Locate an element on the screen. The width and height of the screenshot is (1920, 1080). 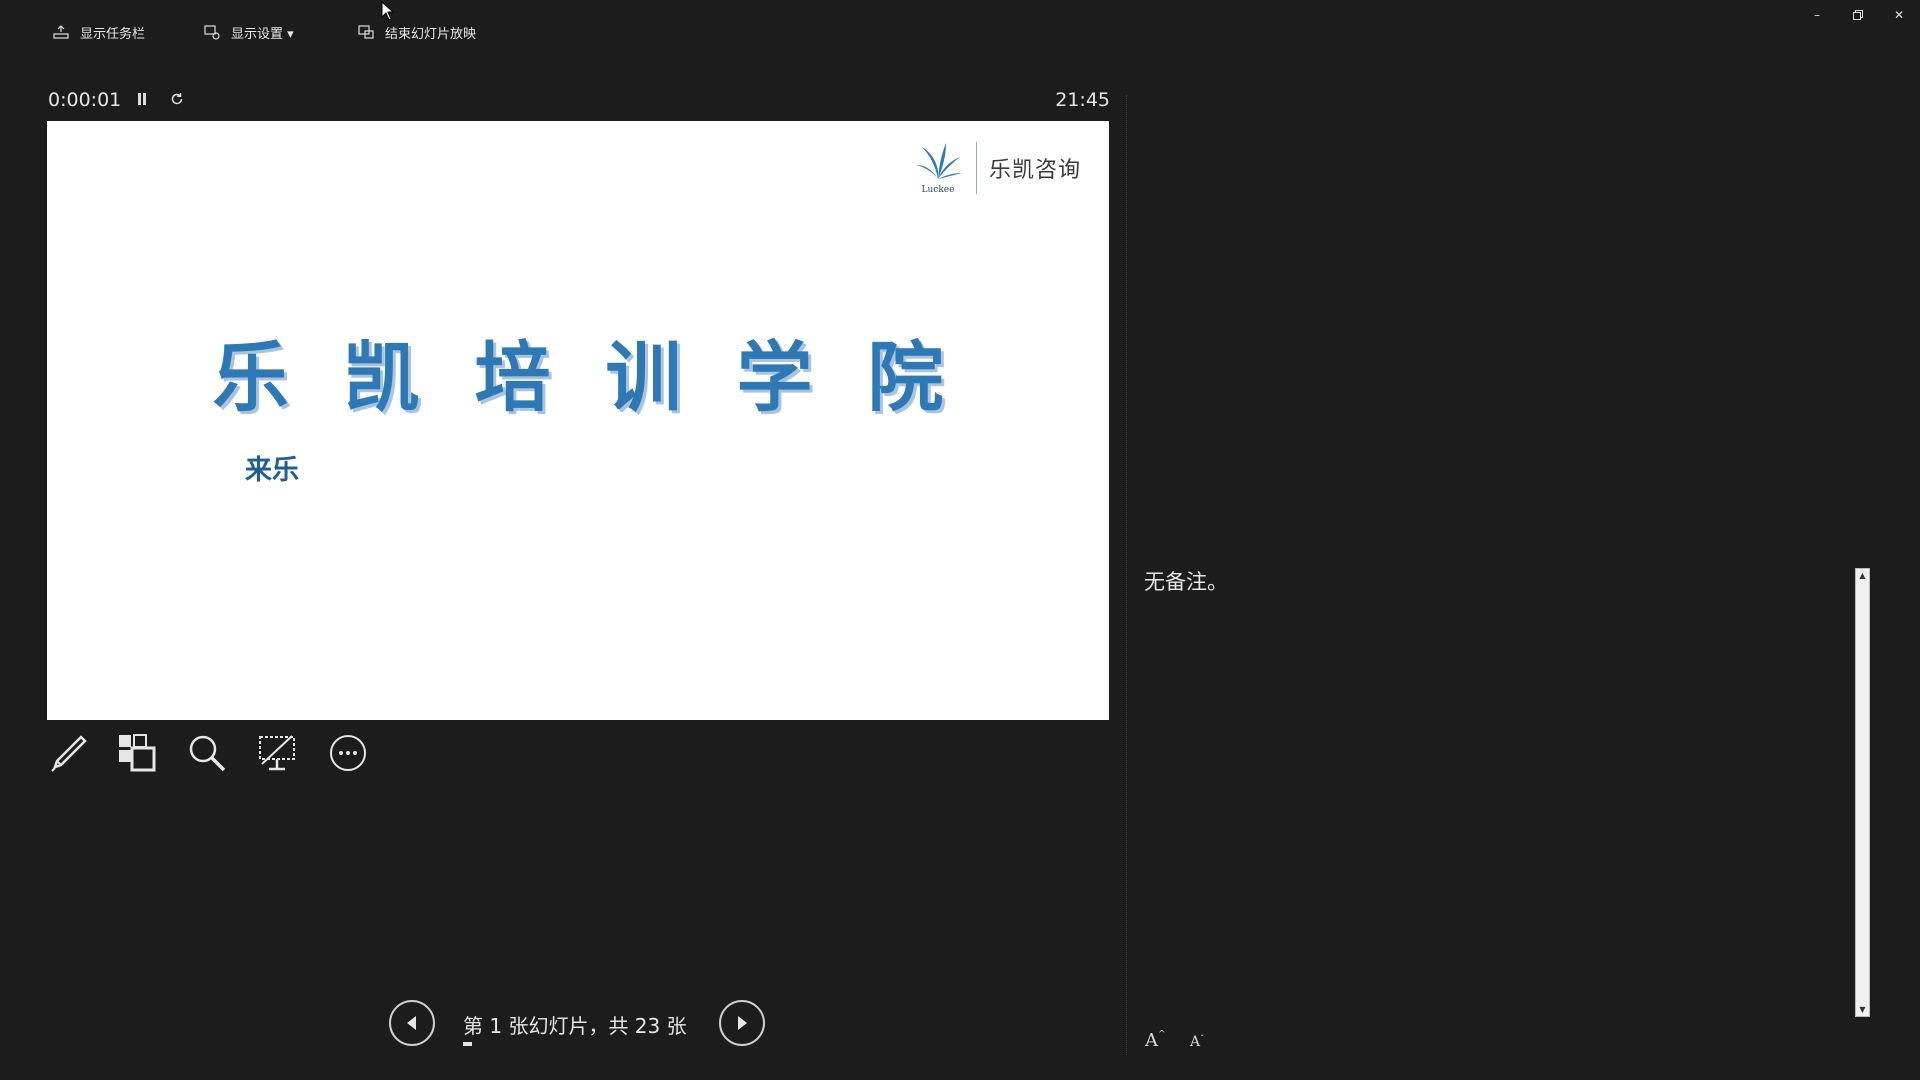
show-taskbar-button: 显示任务栏 is located at coordinates (98, 32).